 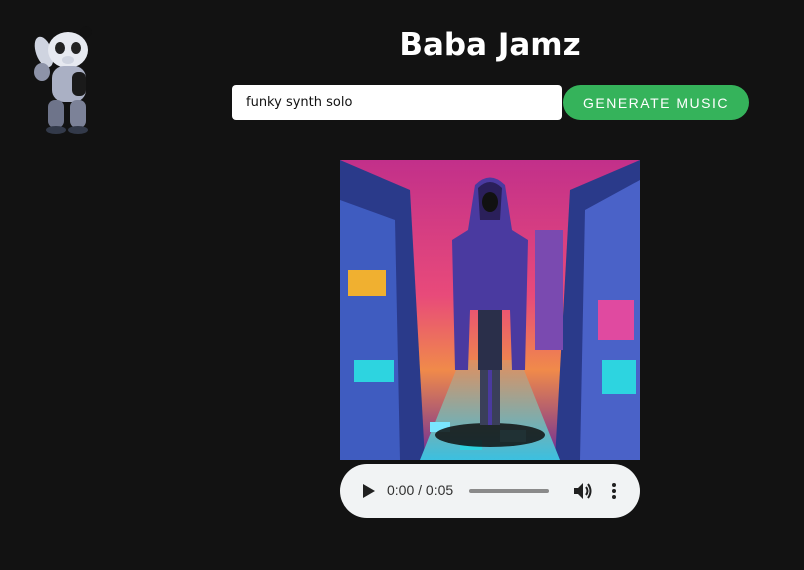 What do you see at coordinates (420, 490) in the screenshot?
I see `playback-time: 0:00 / 0:05` at bounding box center [420, 490].